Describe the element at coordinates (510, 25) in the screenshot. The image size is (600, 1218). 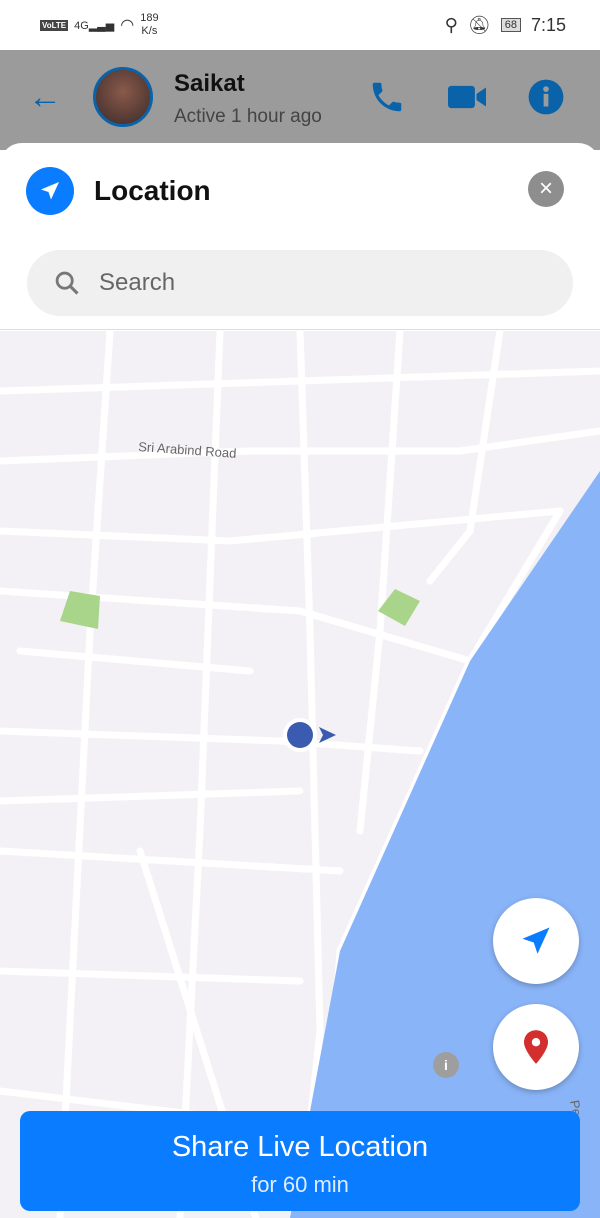
I see `battery-icon: 68` at that location.